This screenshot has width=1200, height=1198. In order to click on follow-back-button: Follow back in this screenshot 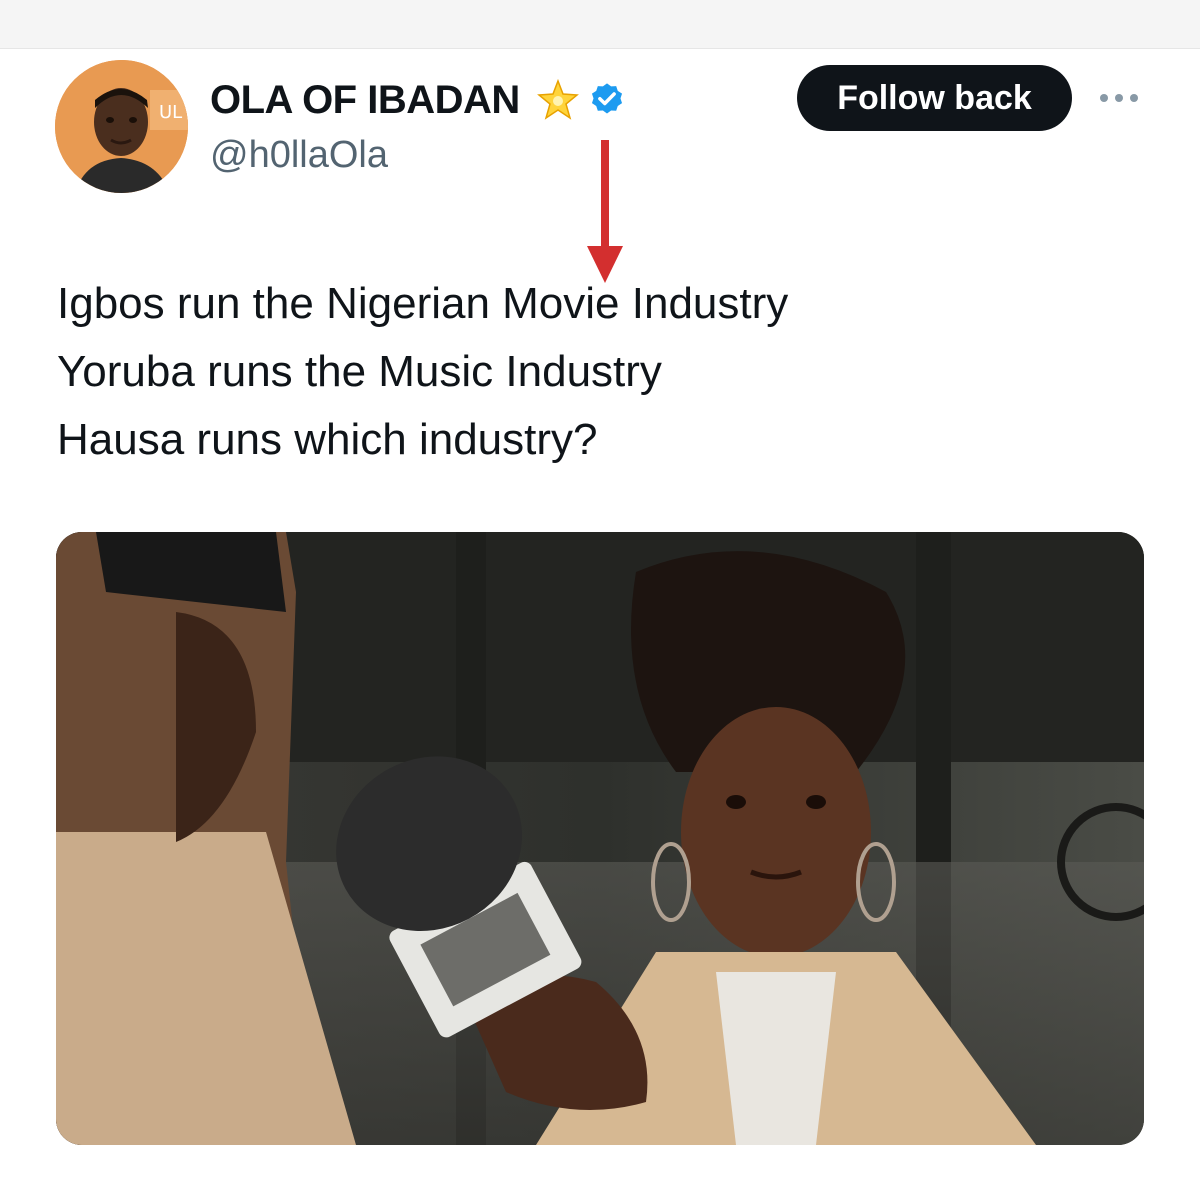, I will do `click(934, 98)`.